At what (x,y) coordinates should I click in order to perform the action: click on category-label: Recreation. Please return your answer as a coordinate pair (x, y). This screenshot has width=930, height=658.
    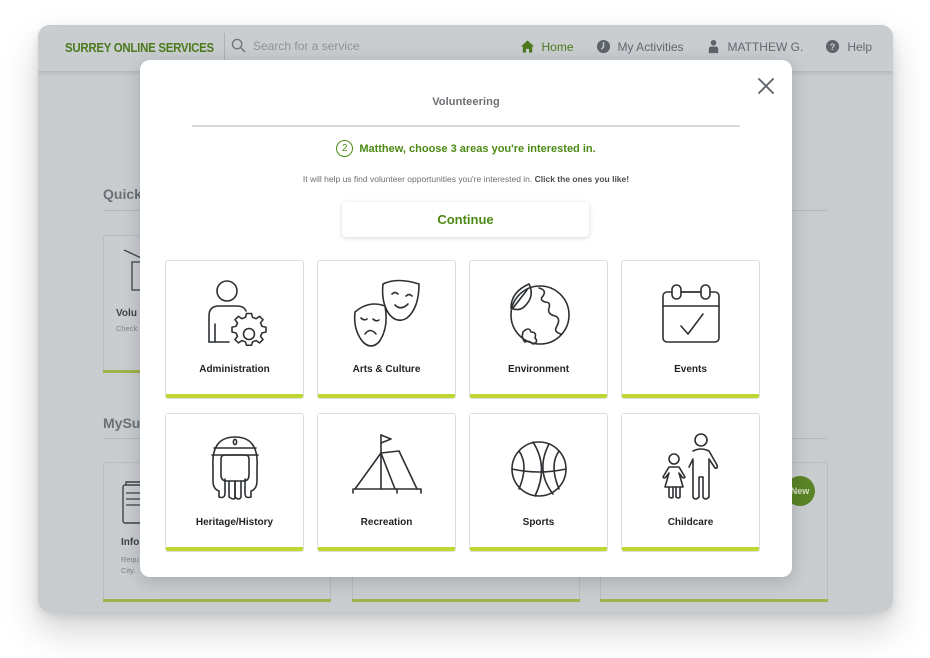
    Looking at the image, I should click on (386, 522).